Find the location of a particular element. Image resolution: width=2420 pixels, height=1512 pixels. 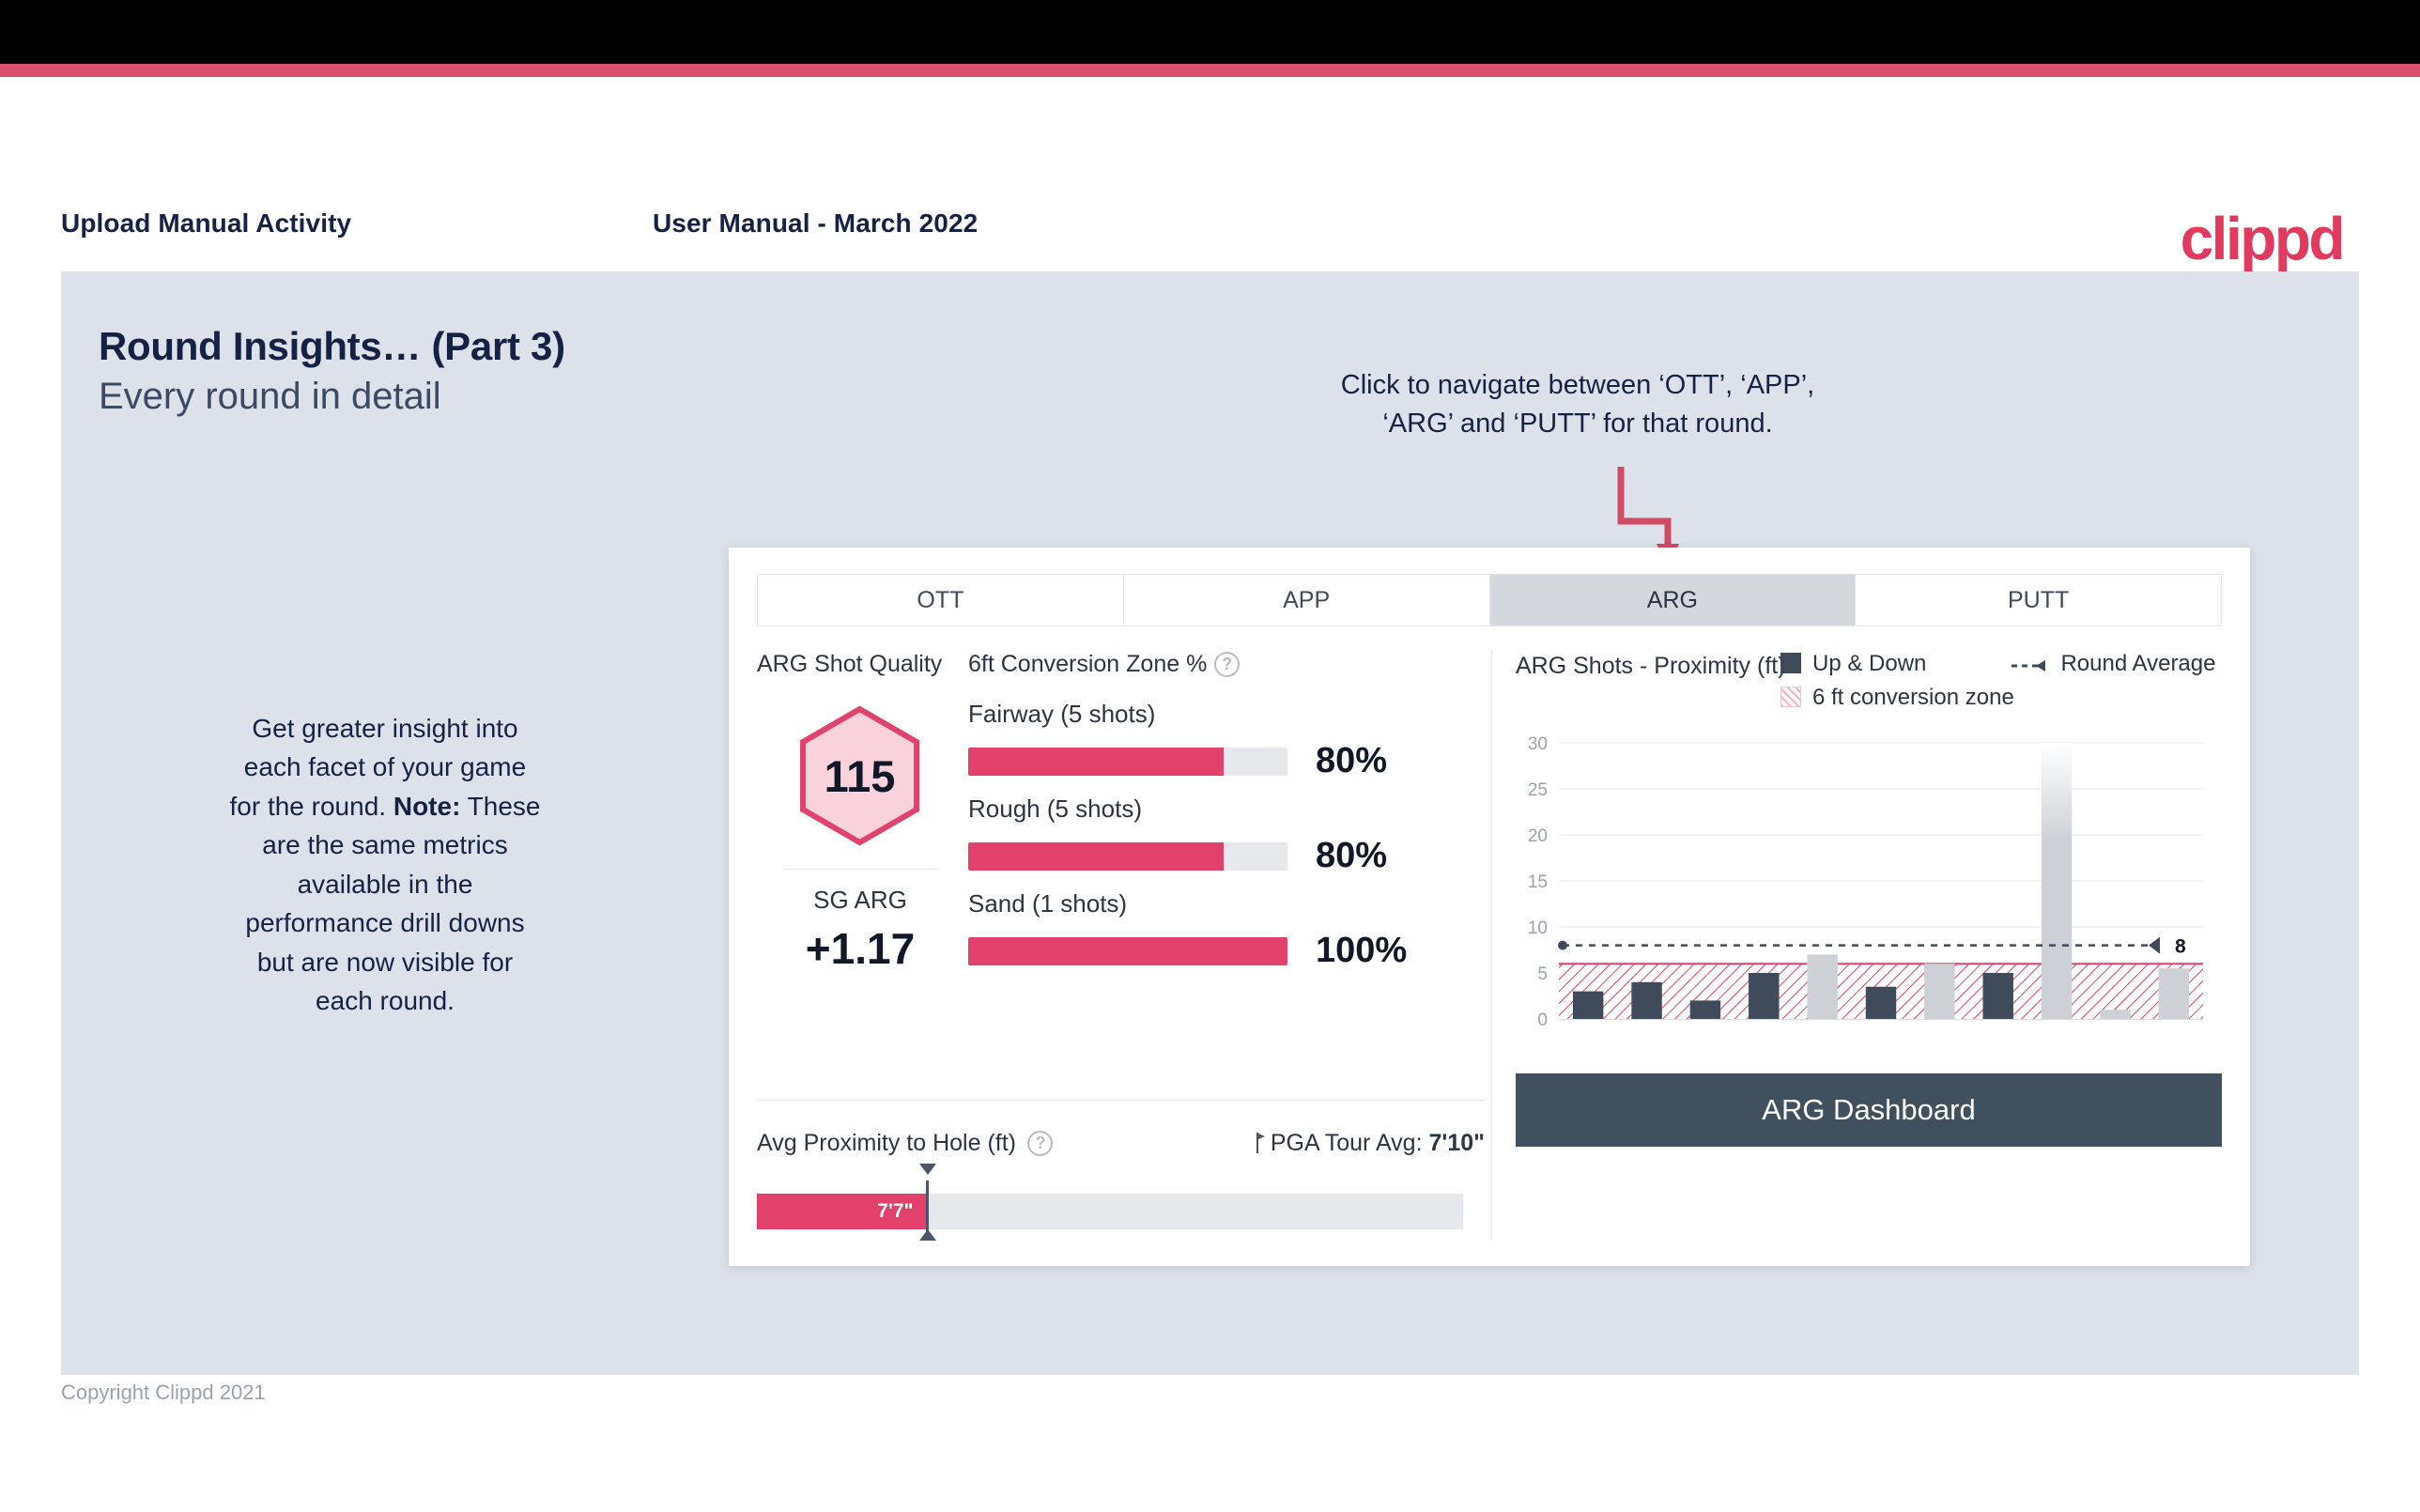

legend-round-average: Round Average is located at coordinates (2113, 664).